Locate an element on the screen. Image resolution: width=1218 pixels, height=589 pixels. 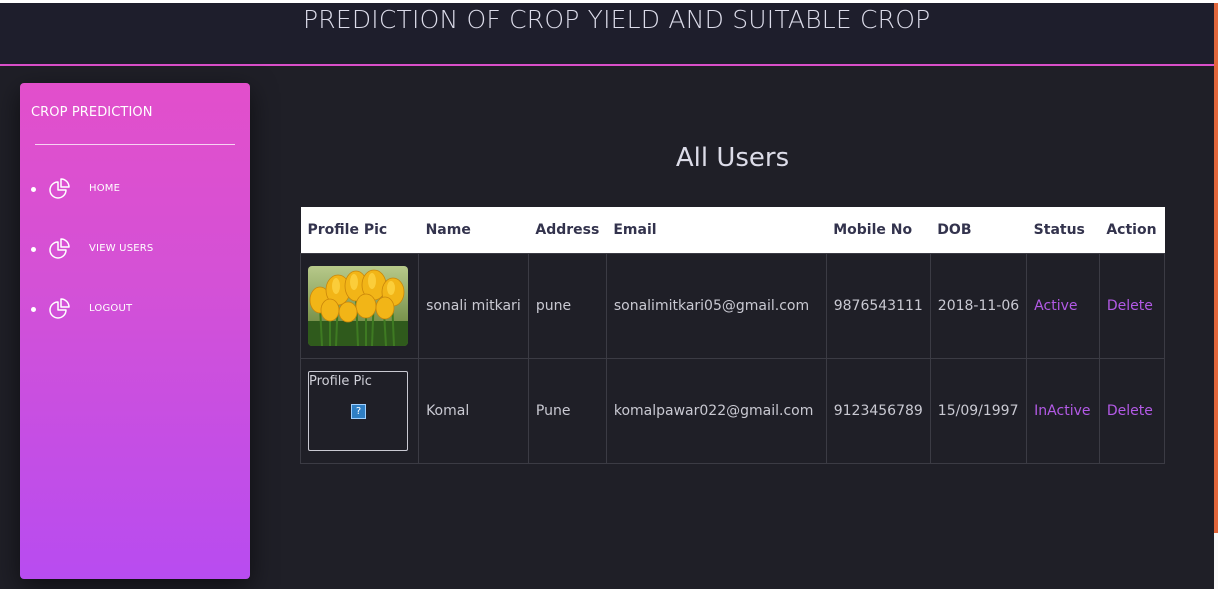
broken-image-icon: ? is located at coordinates (358, 411).